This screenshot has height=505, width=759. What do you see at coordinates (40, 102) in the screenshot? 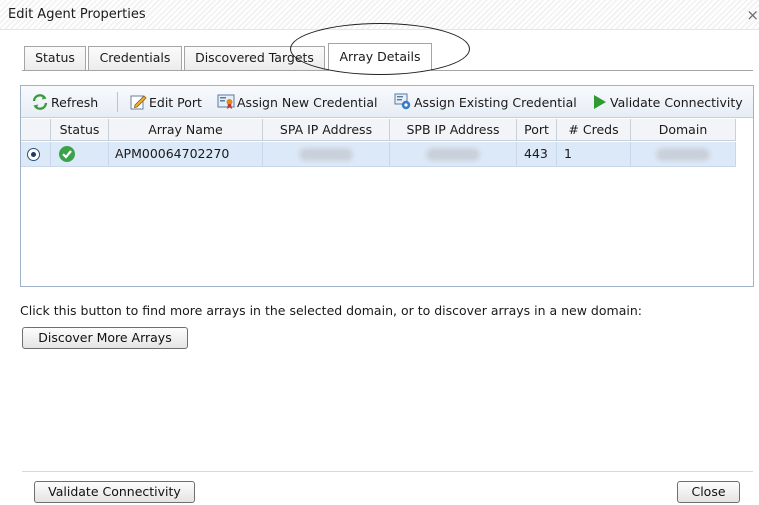
I see `refresh-icon` at bounding box center [40, 102].